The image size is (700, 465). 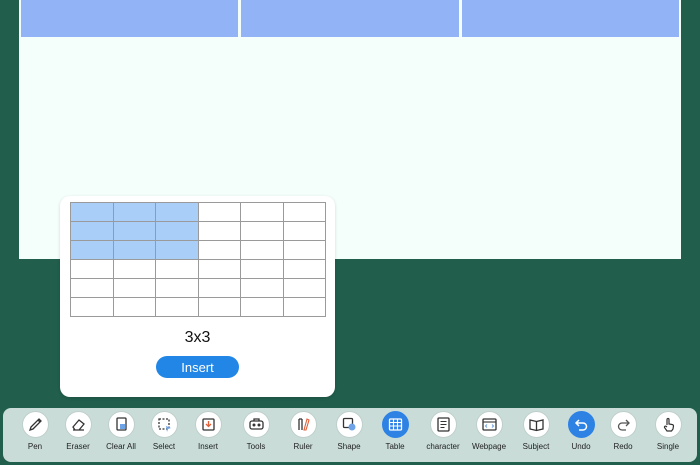 I want to click on toolbar-single-button: Single, so click(x=668, y=436).